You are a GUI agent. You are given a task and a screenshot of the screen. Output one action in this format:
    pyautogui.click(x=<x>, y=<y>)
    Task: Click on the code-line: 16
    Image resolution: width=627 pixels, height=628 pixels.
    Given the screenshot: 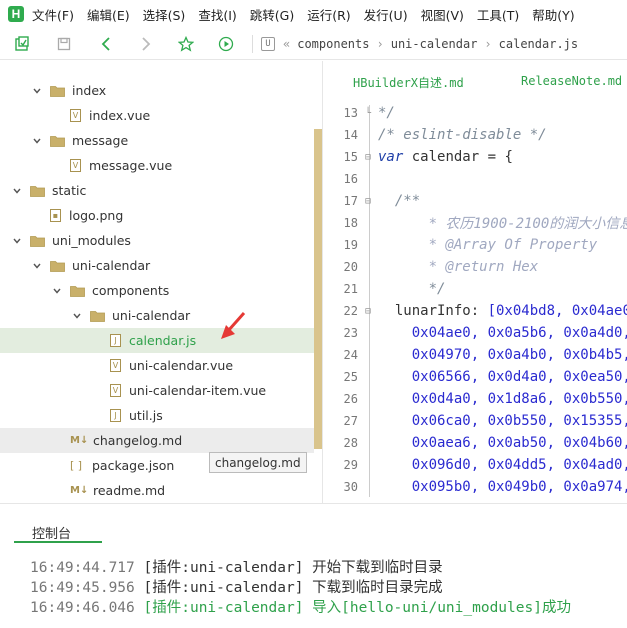 What is the action you would take?
    pyautogui.click(x=350, y=179)
    